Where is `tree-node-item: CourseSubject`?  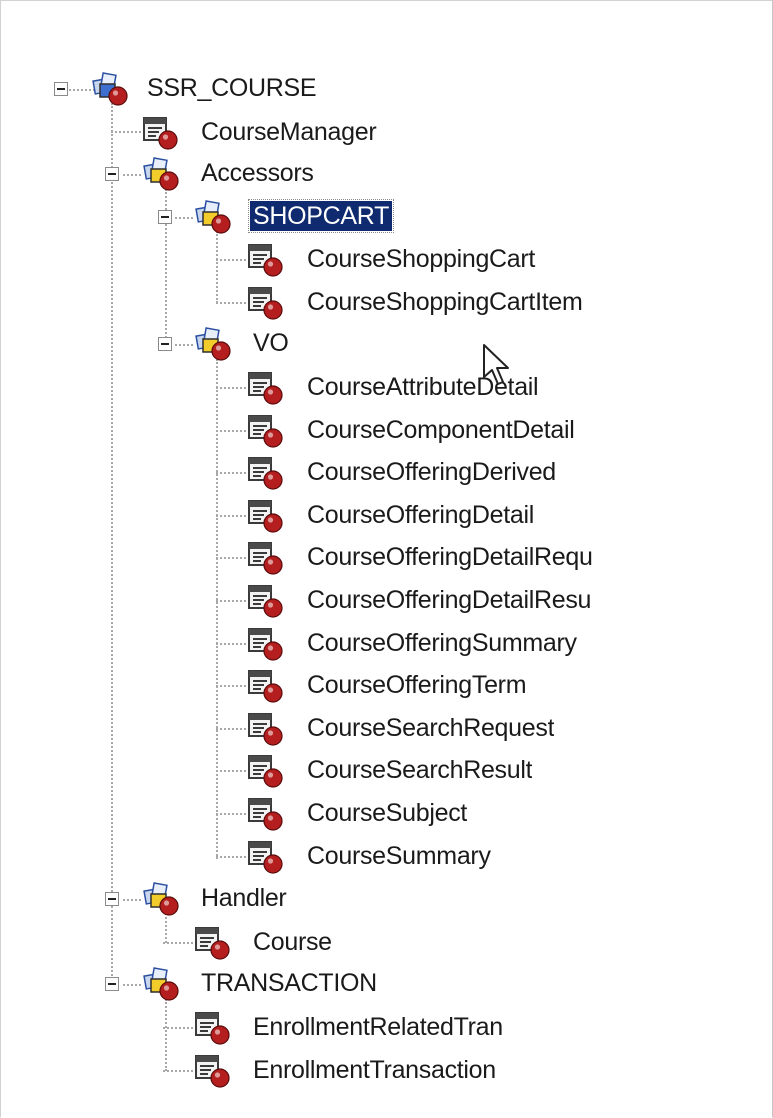 tree-node-item: CourseSubject is located at coordinates (386, 813).